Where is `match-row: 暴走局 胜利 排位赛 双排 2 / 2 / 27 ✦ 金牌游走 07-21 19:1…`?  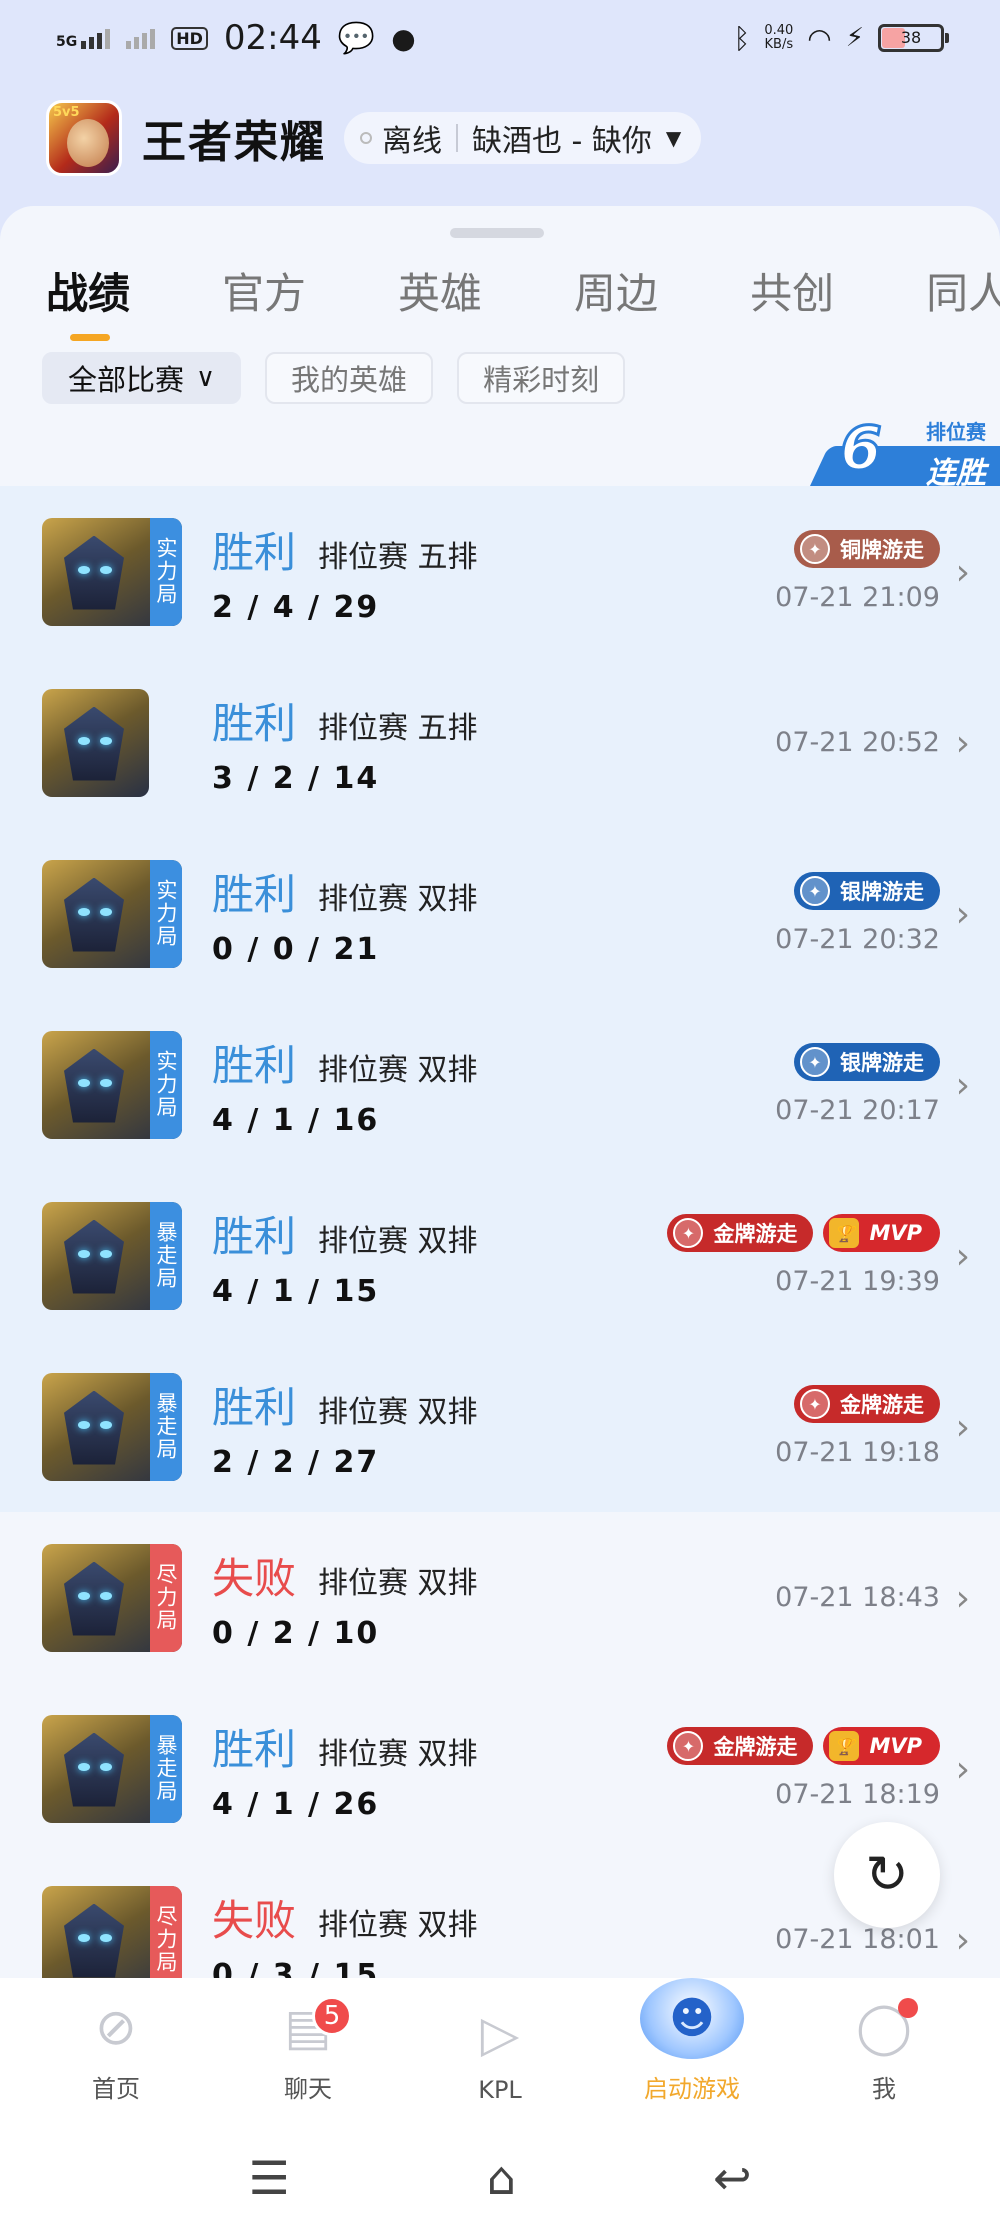 match-row: 暴走局 胜利 排位赛 双排 2 / 2 / 27 ✦ 金牌游走 07-21 19:1… is located at coordinates (500, 1426).